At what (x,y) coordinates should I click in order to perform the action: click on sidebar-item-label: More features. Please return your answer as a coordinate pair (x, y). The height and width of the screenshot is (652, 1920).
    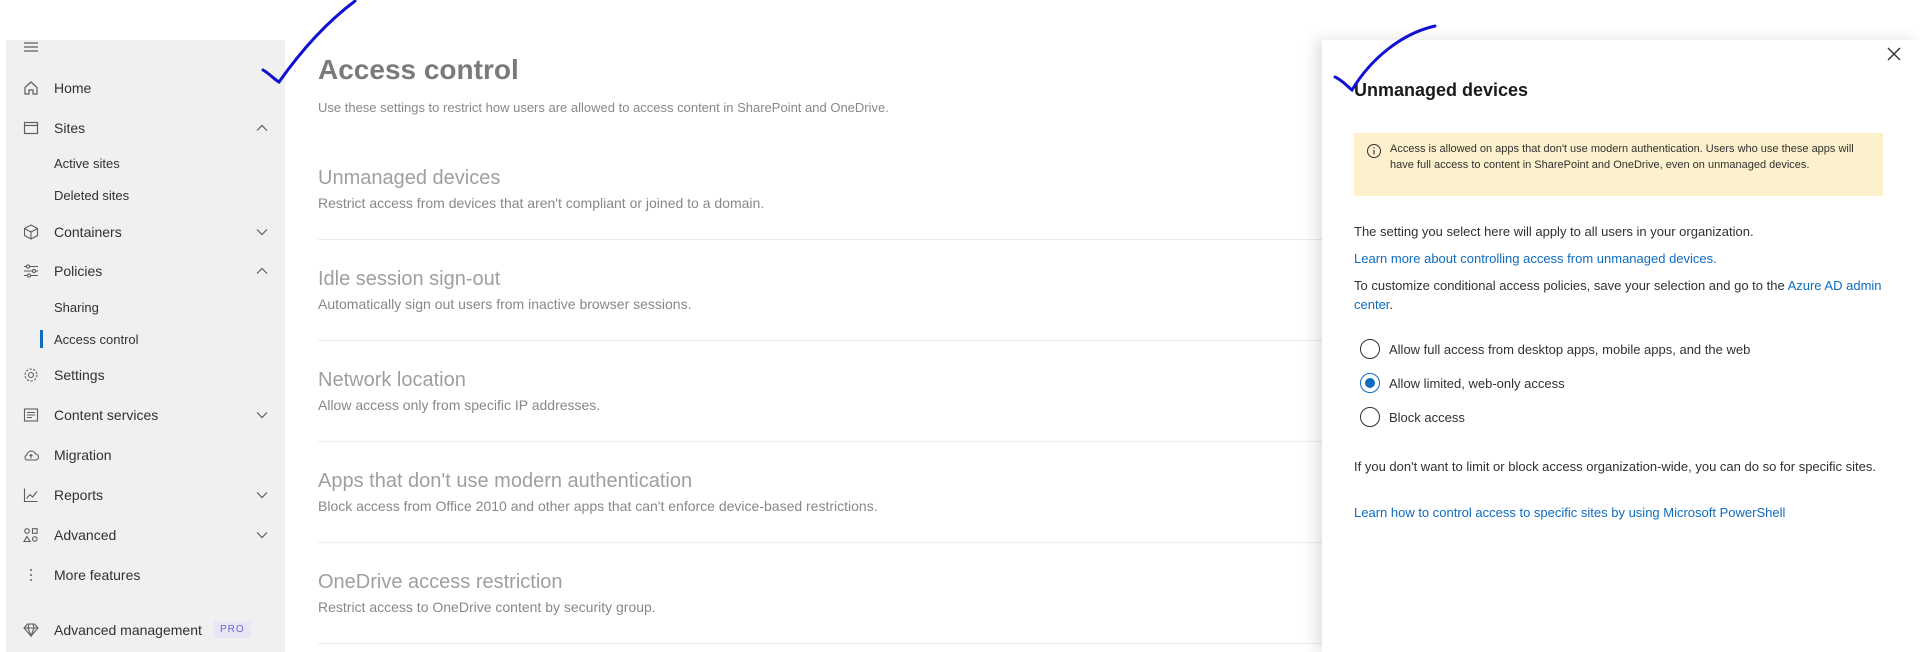
    Looking at the image, I should click on (97, 575).